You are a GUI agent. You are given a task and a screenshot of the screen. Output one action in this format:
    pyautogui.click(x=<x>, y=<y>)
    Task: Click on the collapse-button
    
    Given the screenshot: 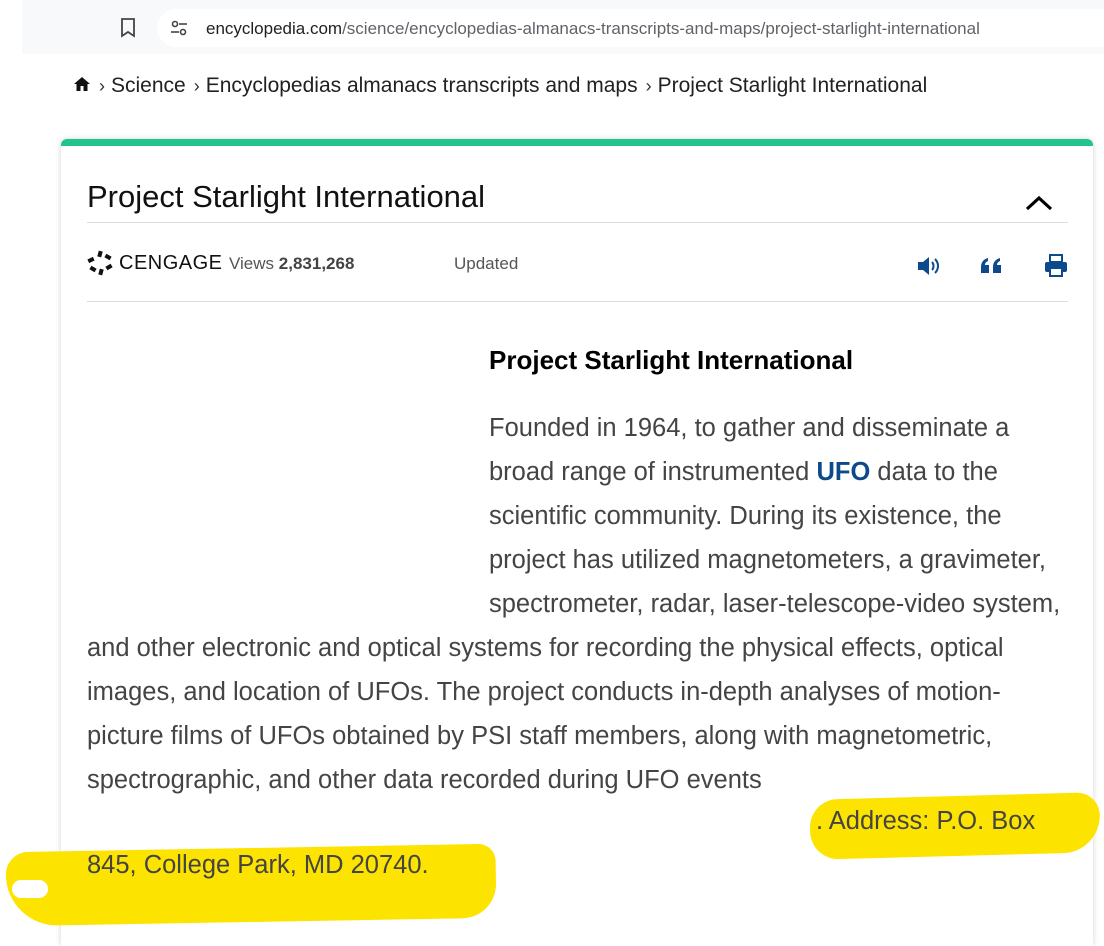 What is the action you would take?
    pyautogui.click(x=1039, y=203)
    